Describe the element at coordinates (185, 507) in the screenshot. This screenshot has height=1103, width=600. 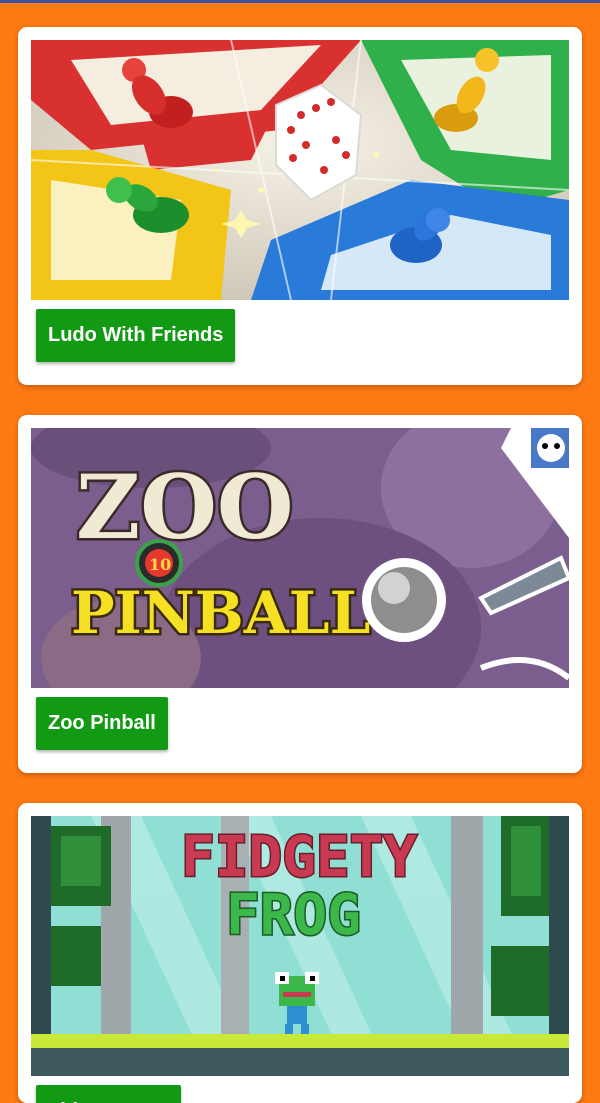
I see `svg-text: ZOO` at that location.